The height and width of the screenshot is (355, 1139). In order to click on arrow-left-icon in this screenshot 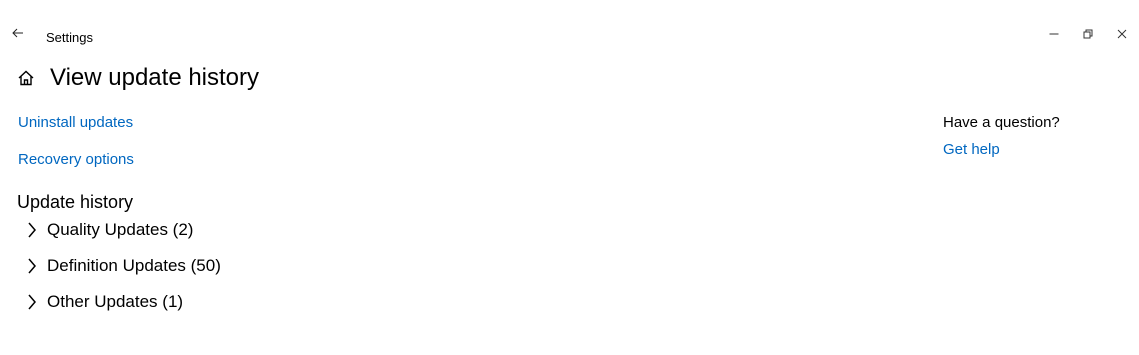, I will do `click(17, 33)`.